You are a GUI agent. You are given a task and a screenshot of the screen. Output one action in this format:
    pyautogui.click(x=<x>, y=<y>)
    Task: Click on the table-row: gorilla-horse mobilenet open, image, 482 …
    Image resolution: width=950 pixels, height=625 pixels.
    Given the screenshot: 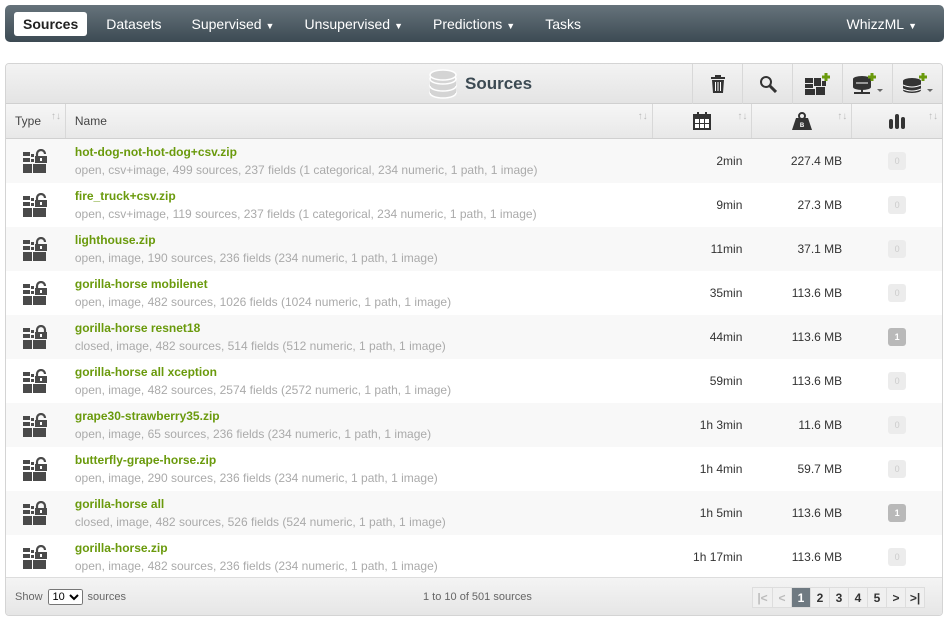 What is the action you would take?
    pyautogui.click(x=474, y=293)
    